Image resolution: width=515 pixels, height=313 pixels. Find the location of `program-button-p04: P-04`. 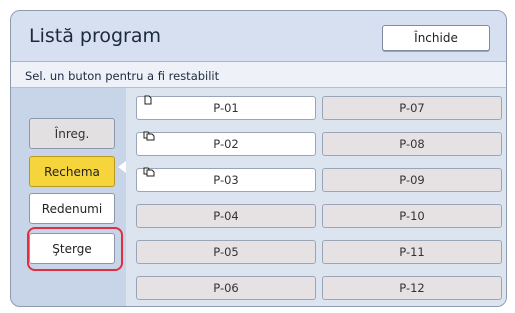

program-button-p04: P-04 is located at coordinates (226, 216).